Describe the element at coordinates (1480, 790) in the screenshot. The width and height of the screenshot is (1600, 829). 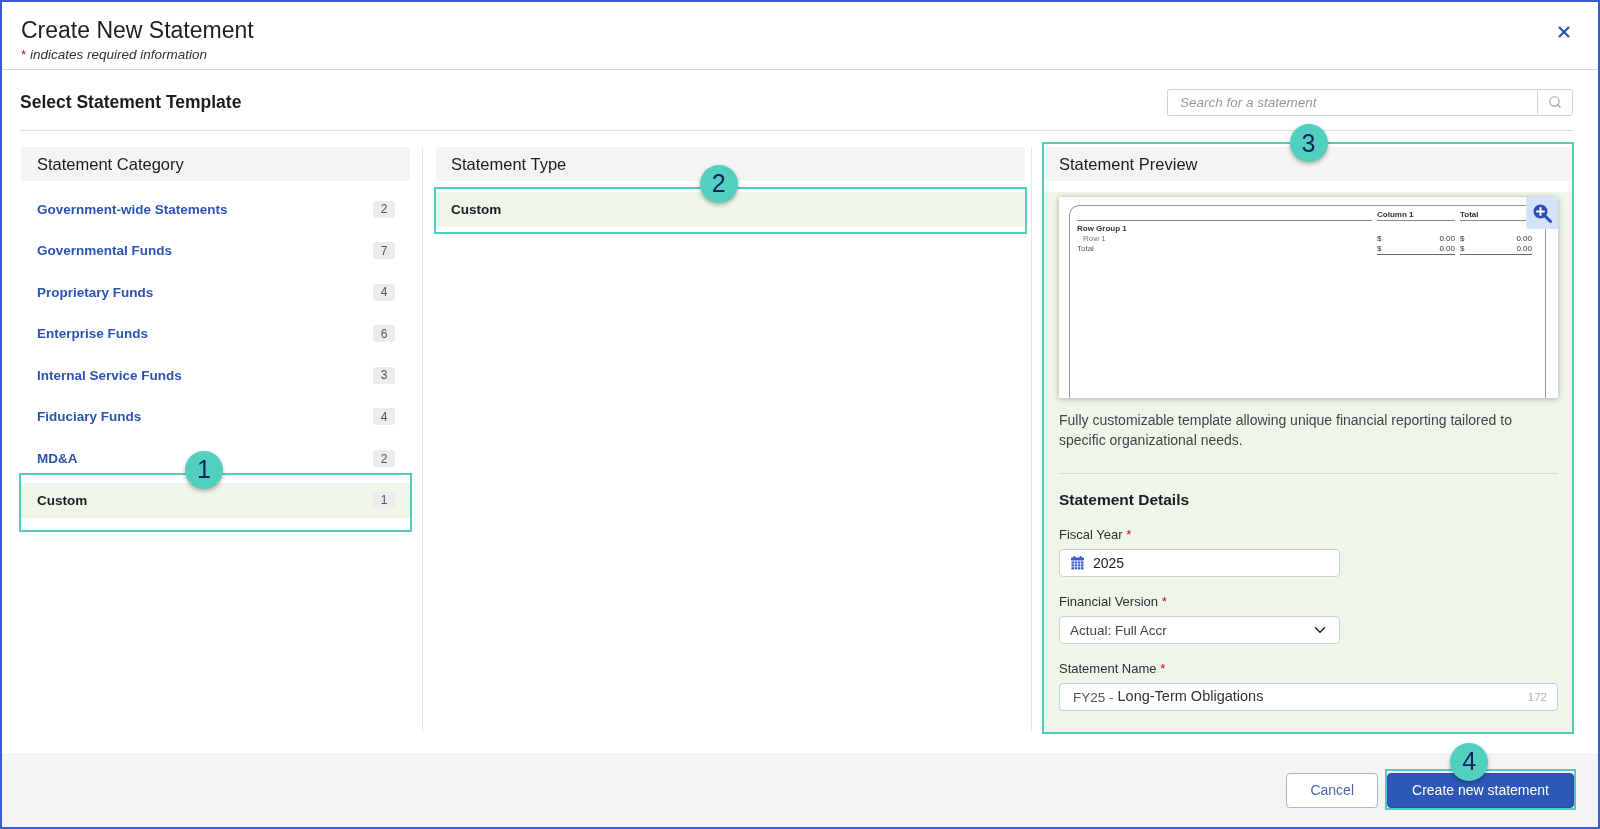
I see `create-button: Create new statement` at that location.